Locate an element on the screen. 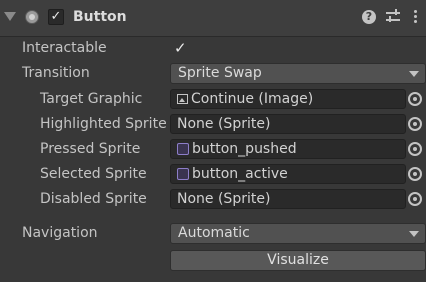 The width and height of the screenshot is (426, 282). transition-row: Transition Sprite Swap is located at coordinates (213, 74).